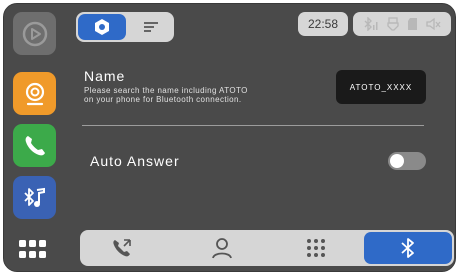 This screenshot has width=459, height=275. I want to click on sd-card-status-icon, so click(412, 24).